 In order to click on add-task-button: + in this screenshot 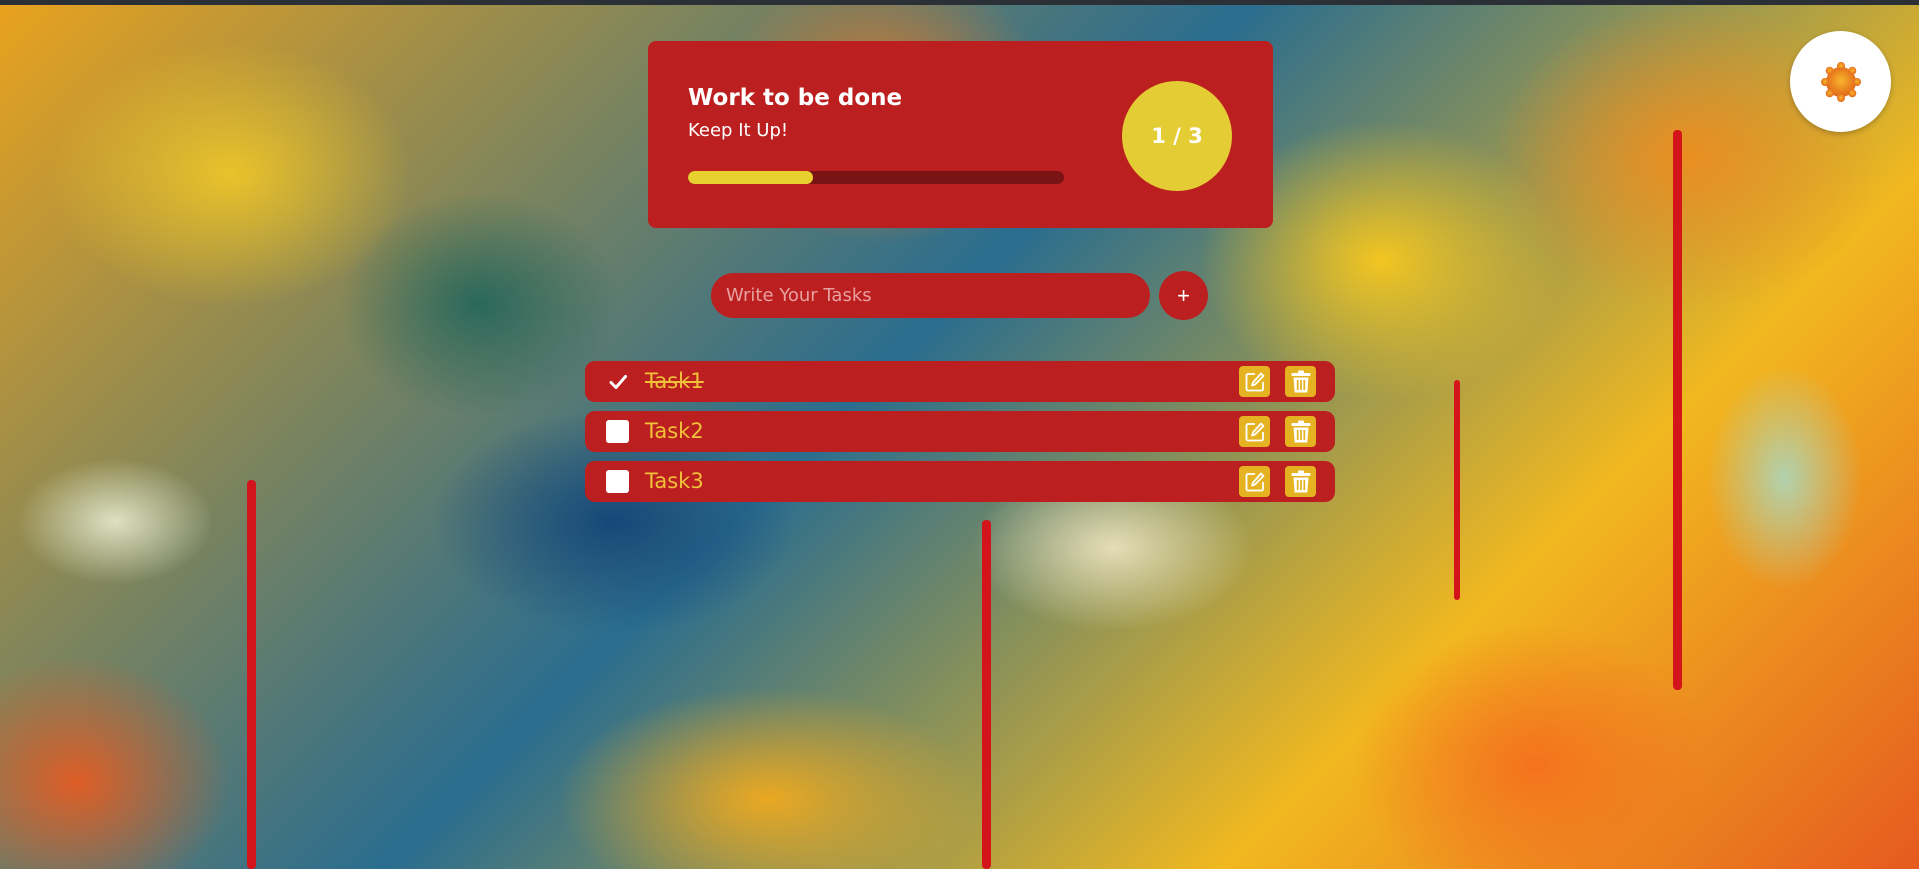, I will do `click(1183, 295)`.